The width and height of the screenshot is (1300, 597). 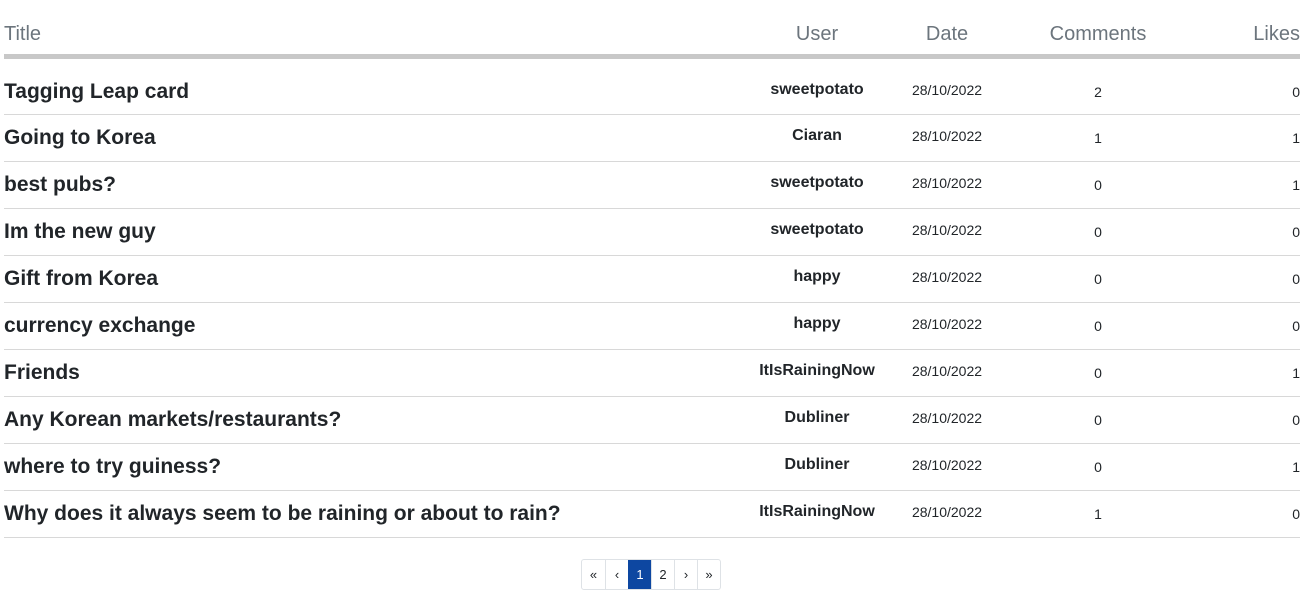 I want to click on column-header-comments: Comments, so click(x=1098, y=36).